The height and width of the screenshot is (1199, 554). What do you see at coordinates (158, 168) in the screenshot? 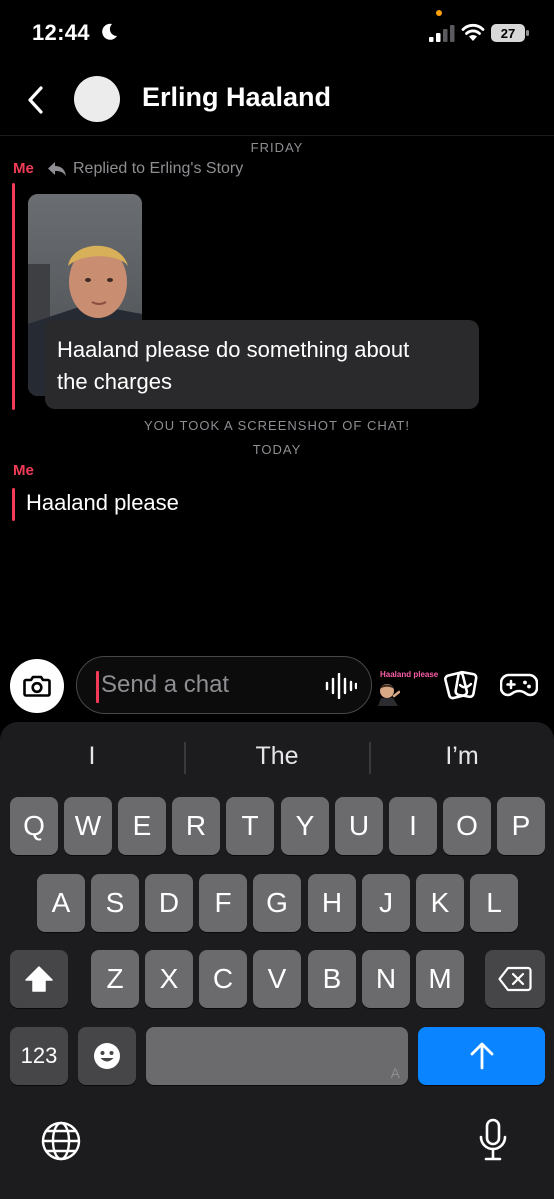
I see `replied-text: Replied to Erling's Story` at bounding box center [158, 168].